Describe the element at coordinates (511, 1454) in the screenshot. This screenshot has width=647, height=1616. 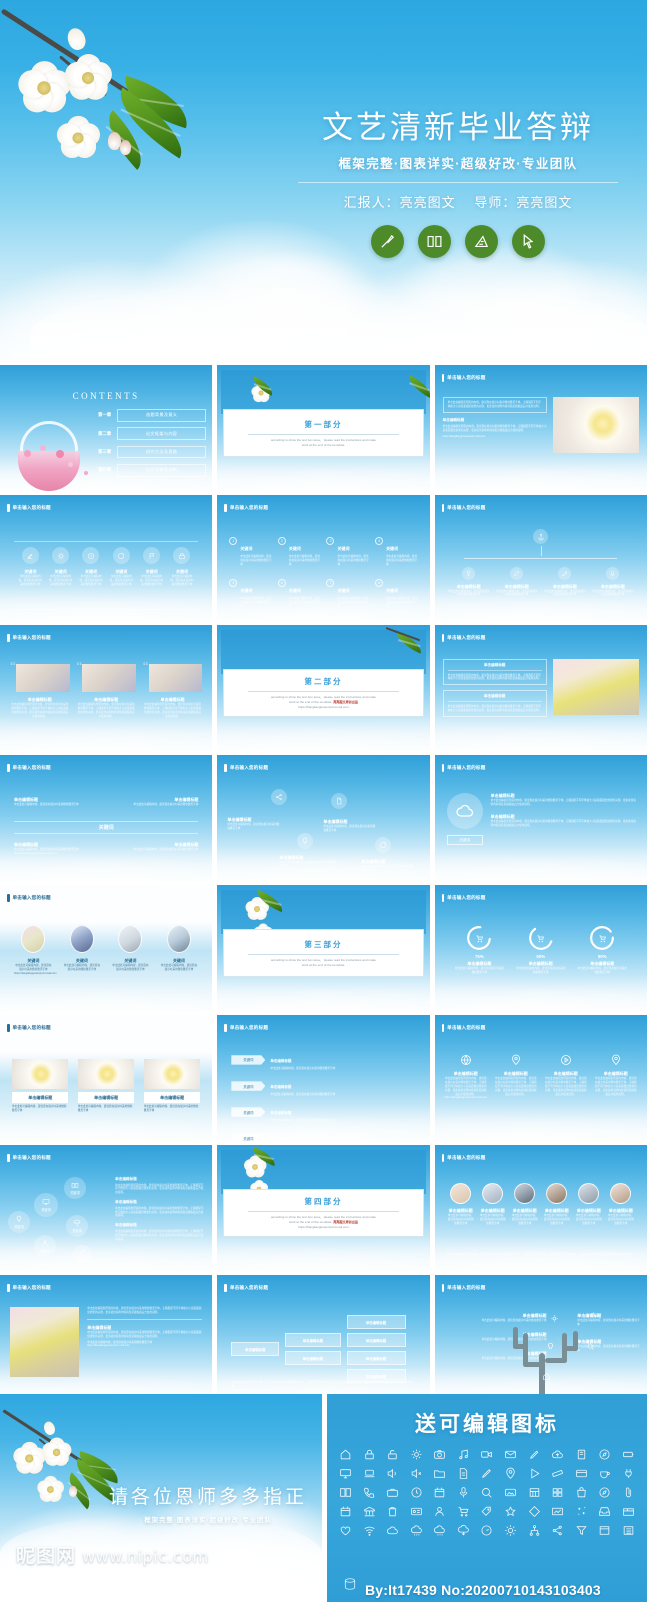
I see `mail-icon` at that location.